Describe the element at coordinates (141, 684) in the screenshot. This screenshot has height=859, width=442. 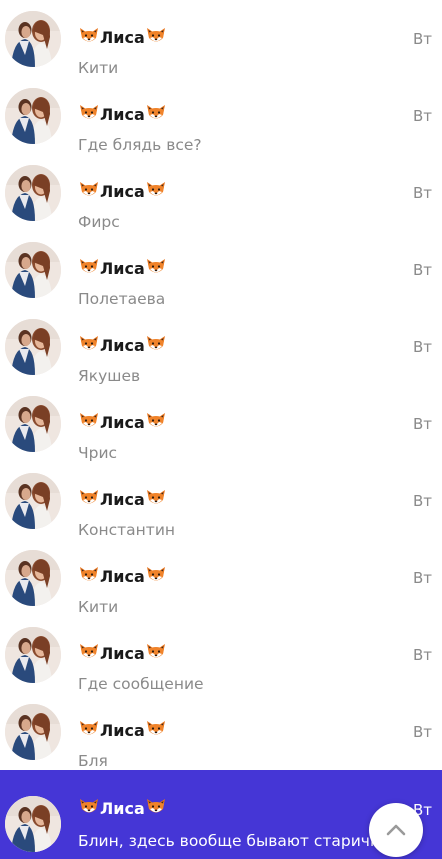
I see `chat-last-message: Где сообщение` at that location.